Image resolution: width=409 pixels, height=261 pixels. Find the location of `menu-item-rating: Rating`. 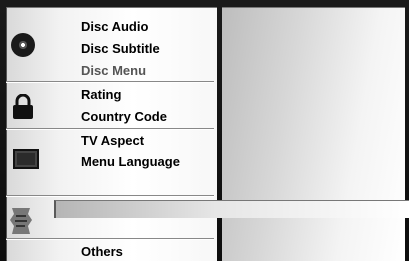

menu-item-rating: Rating is located at coordinates (101, 95).